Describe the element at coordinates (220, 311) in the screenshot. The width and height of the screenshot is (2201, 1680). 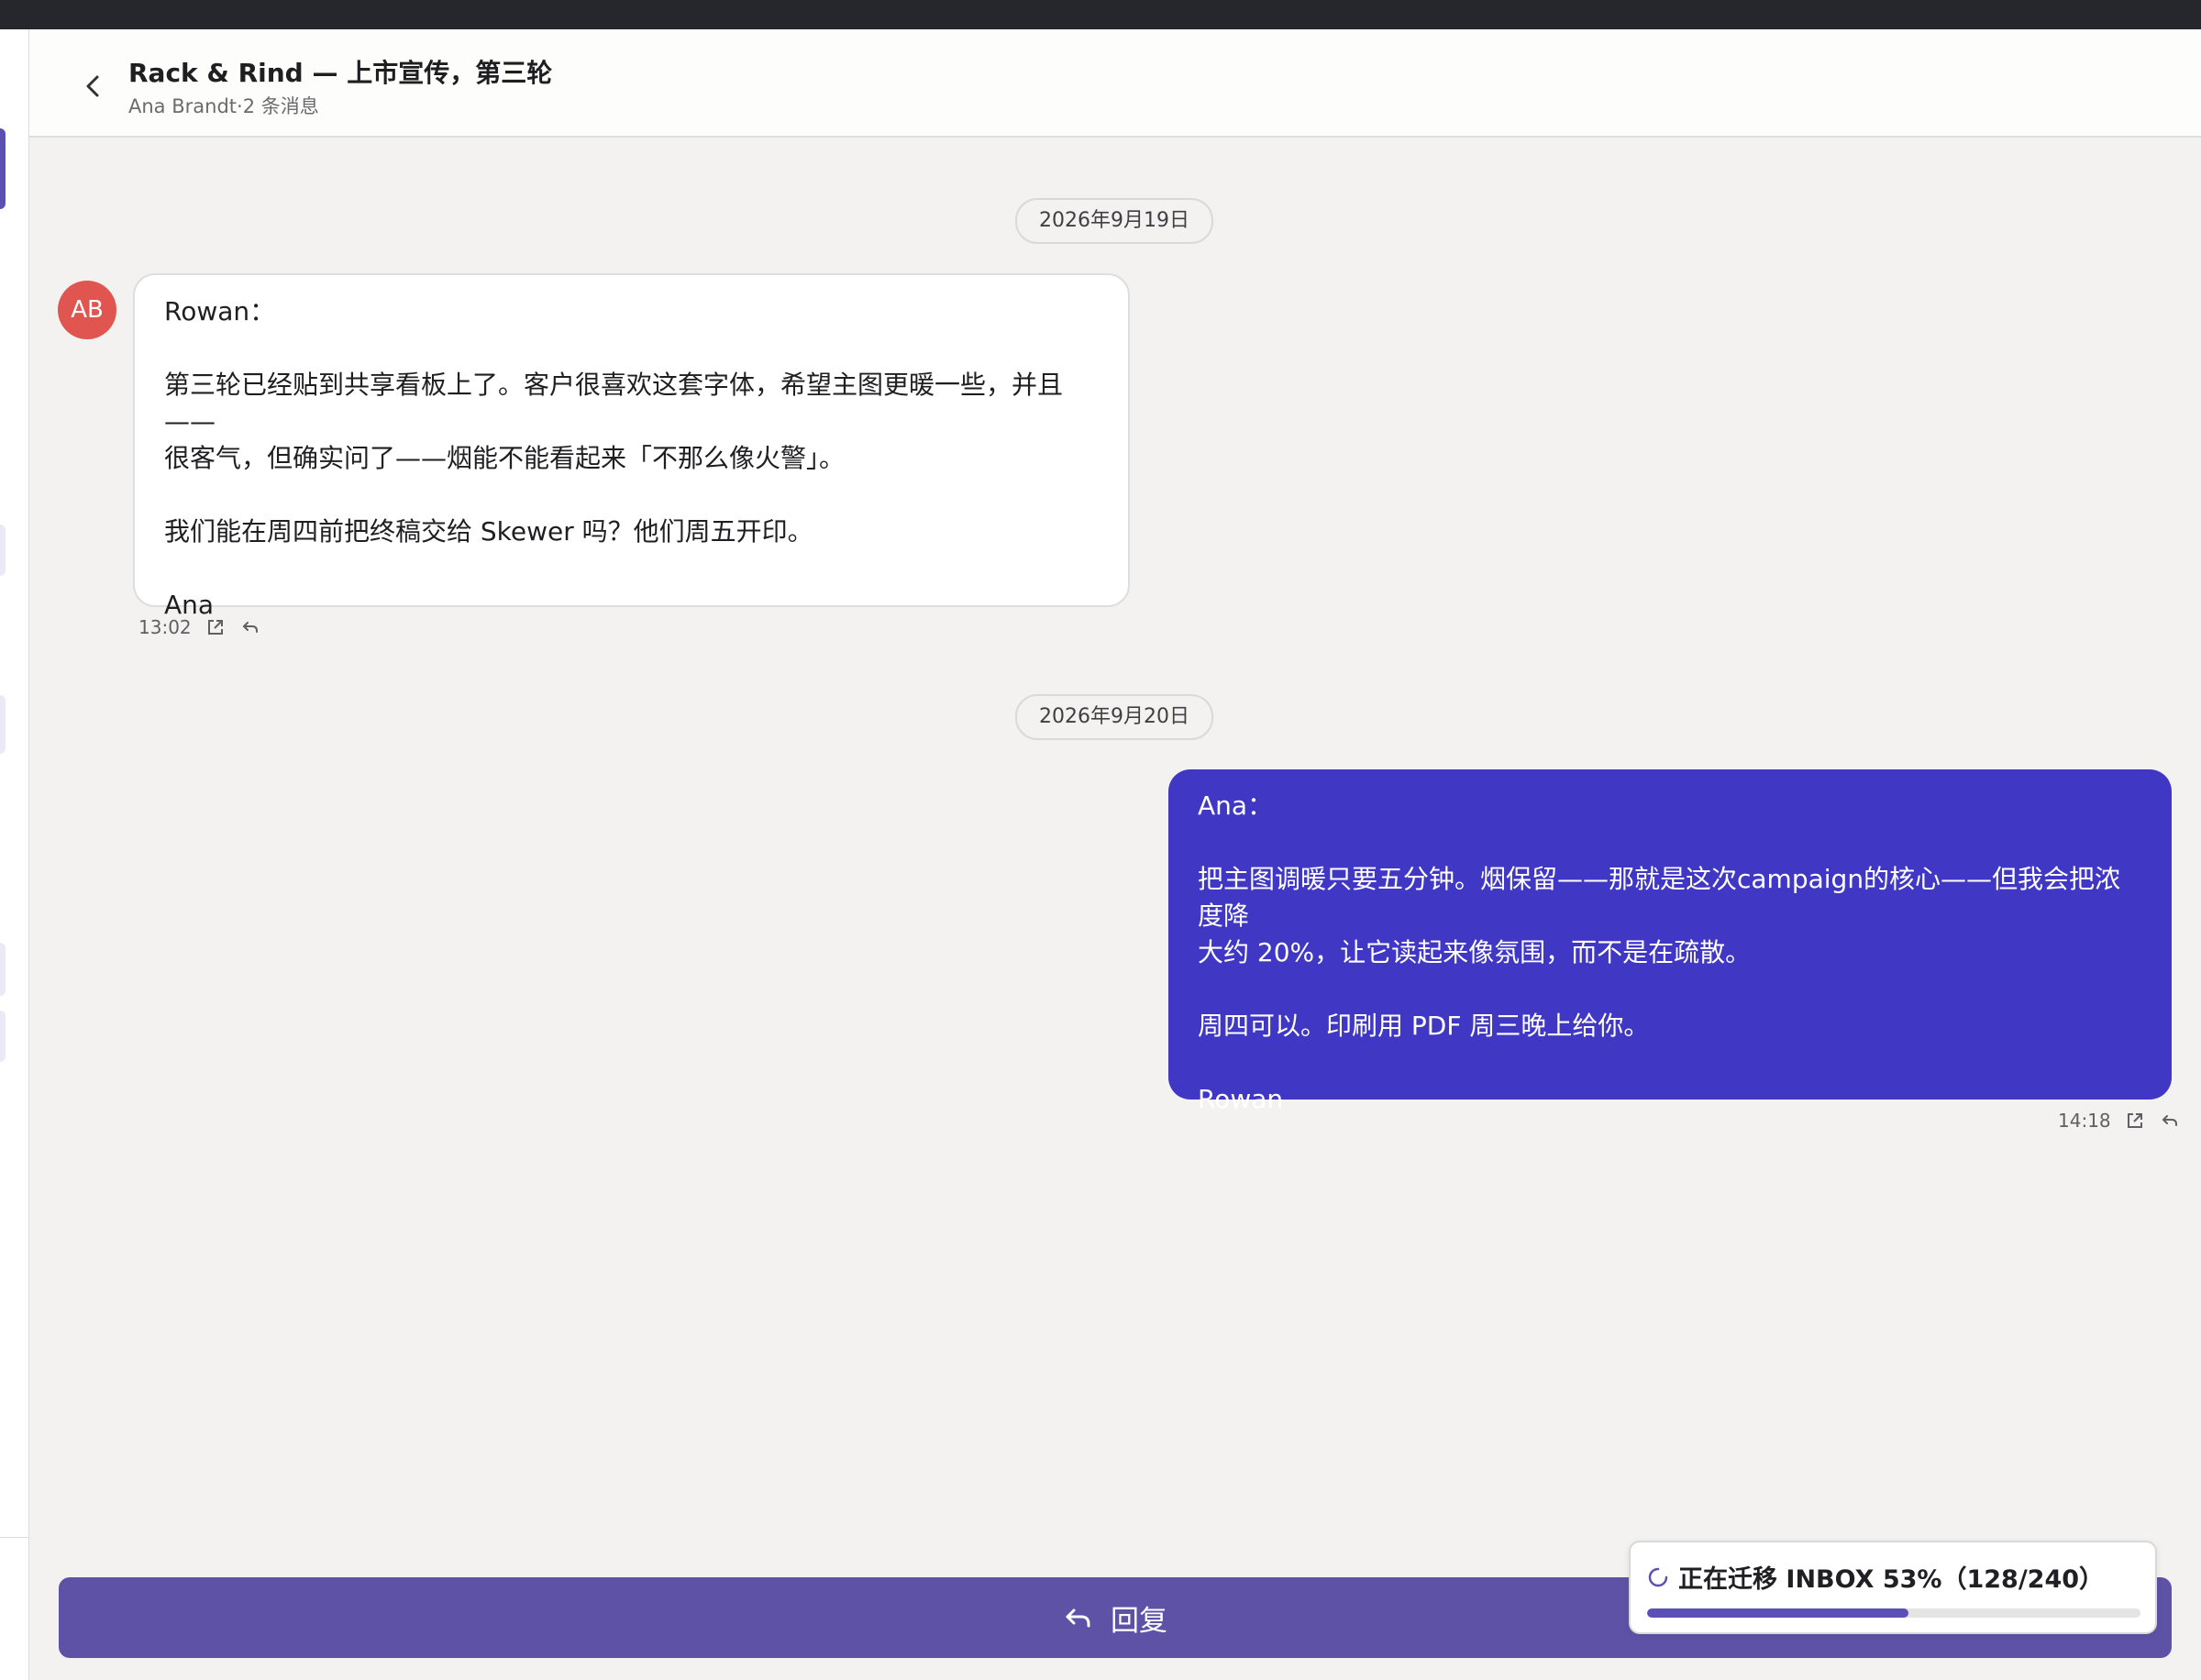
I see `message-line: Rowan：` at that location.